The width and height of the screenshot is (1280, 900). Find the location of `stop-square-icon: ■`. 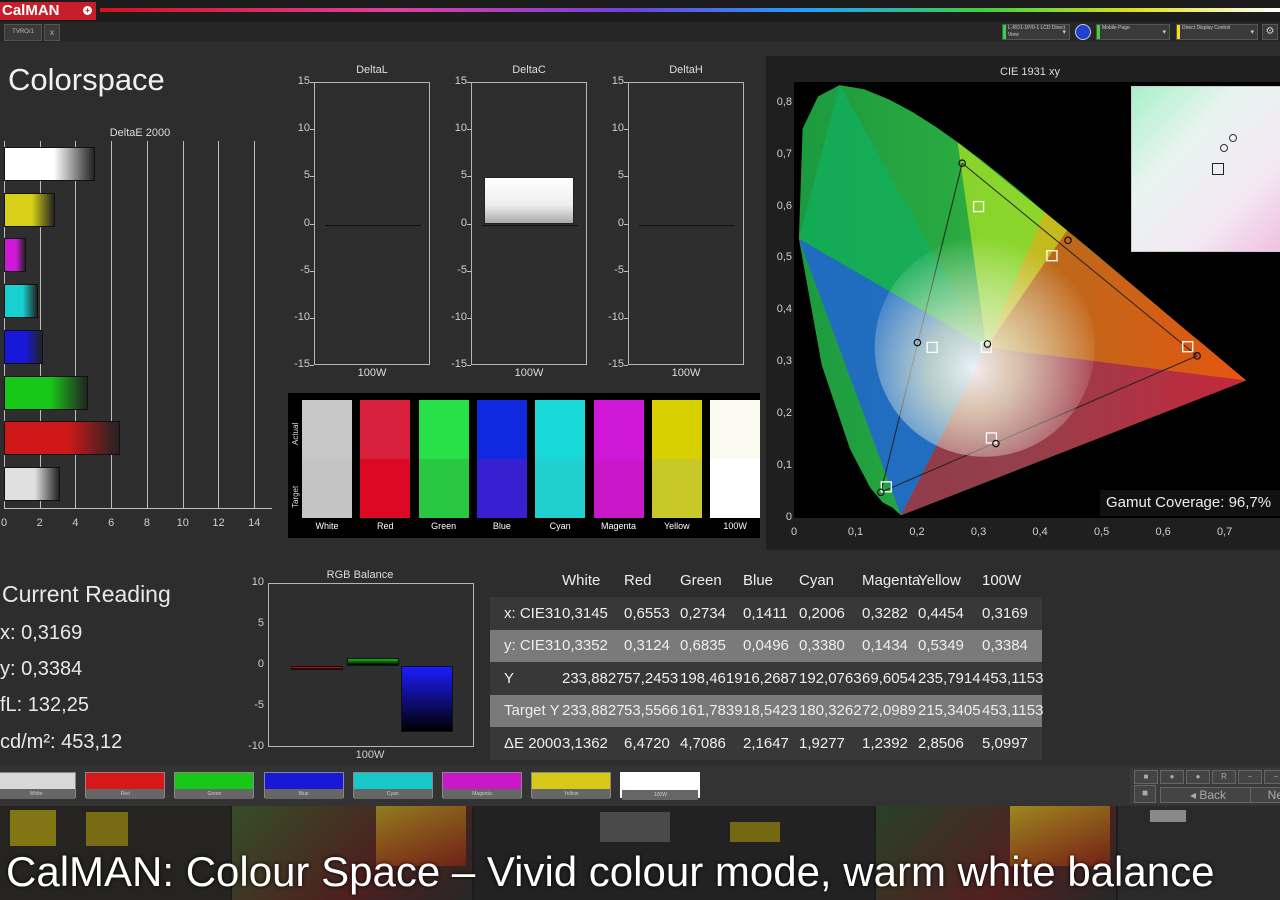

stop-square-icon: ■ is located at coordinates (1145, 794).